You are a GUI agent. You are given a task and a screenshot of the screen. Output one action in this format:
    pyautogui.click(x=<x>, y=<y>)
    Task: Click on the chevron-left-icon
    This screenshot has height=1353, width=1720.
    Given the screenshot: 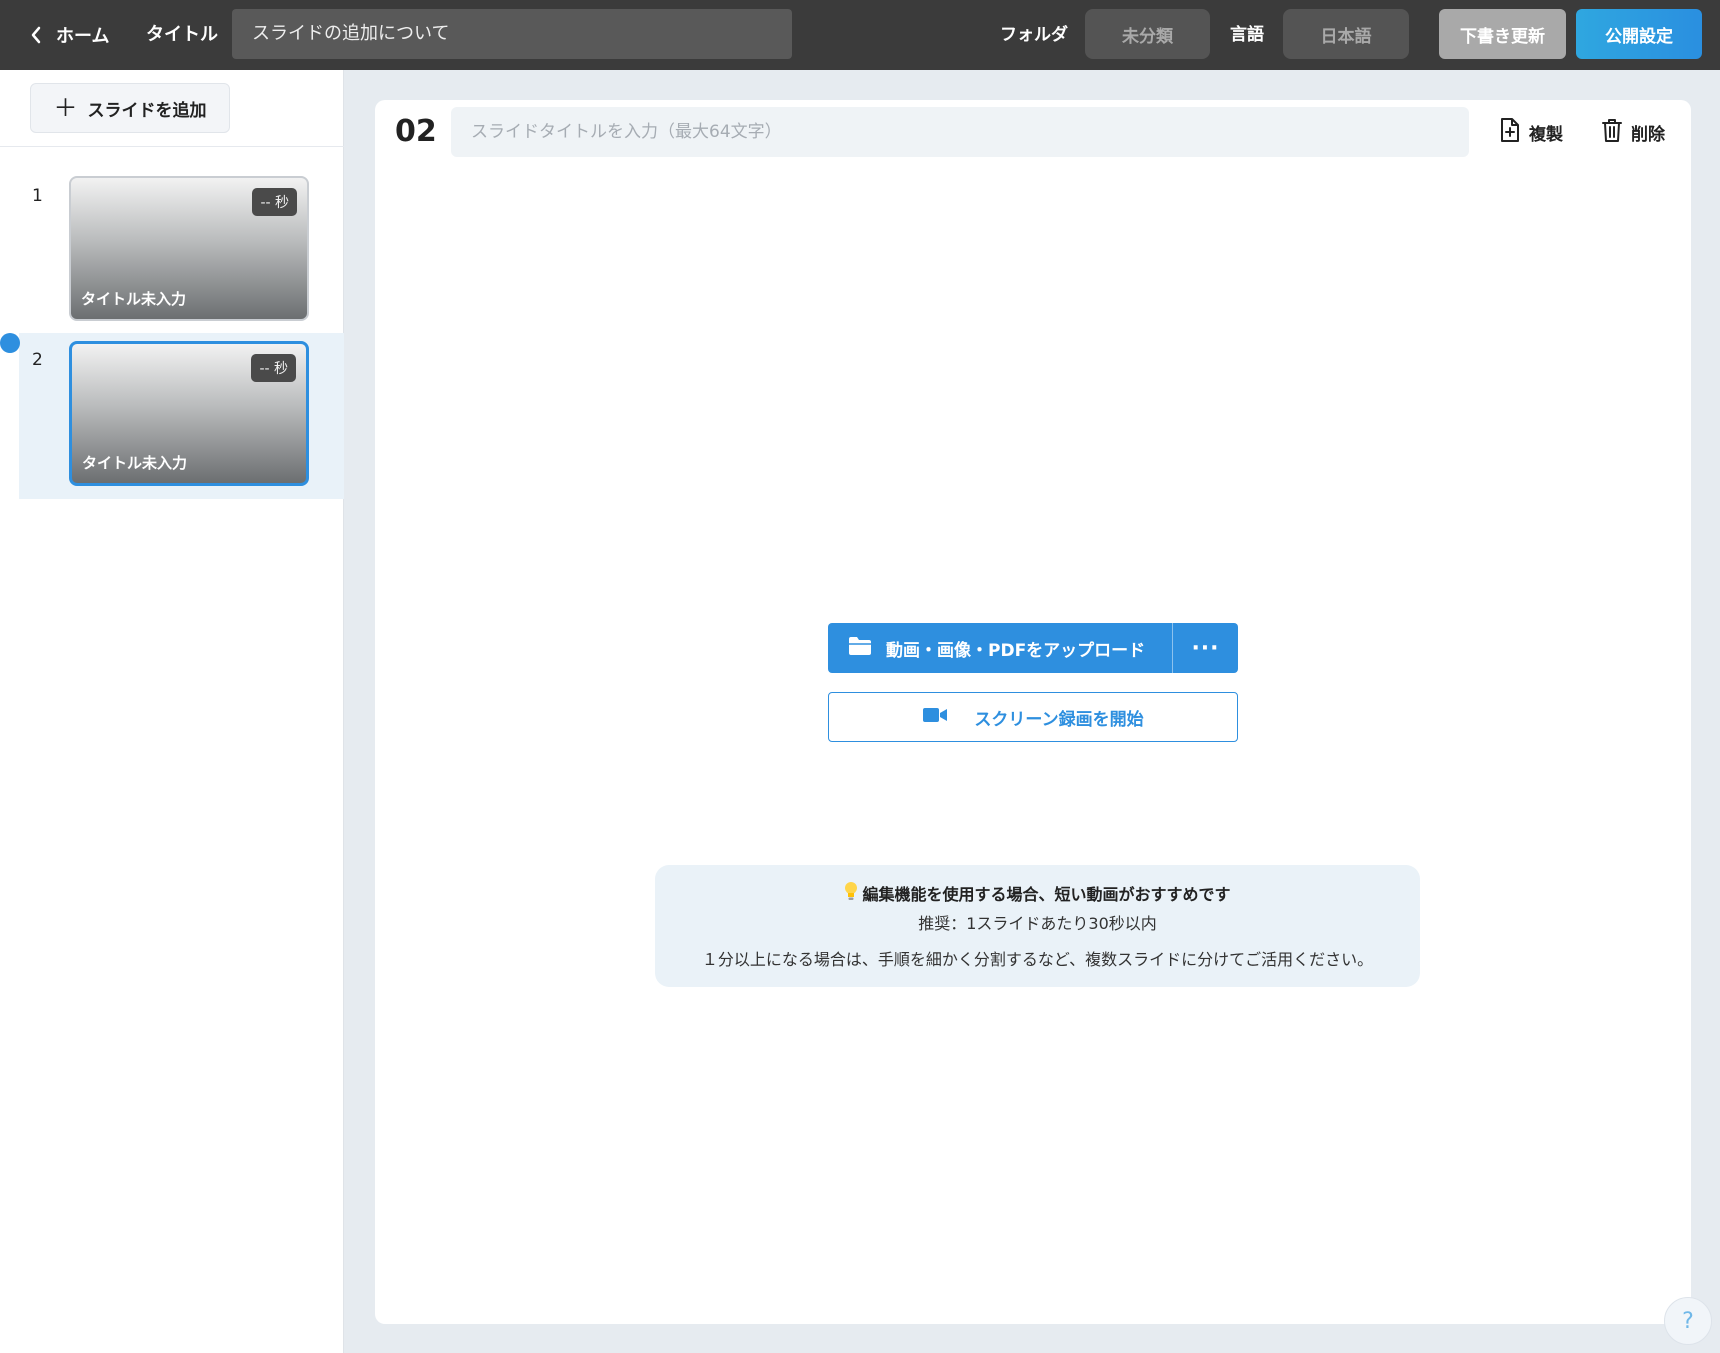 What is the action you would take?
    pyautogui.click(x=36, y=35)
    